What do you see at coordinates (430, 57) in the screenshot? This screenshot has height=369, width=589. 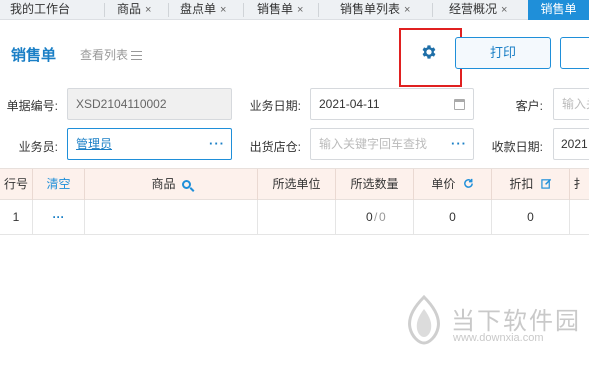 I see `highlight-box` at bounding box center [430, 57].